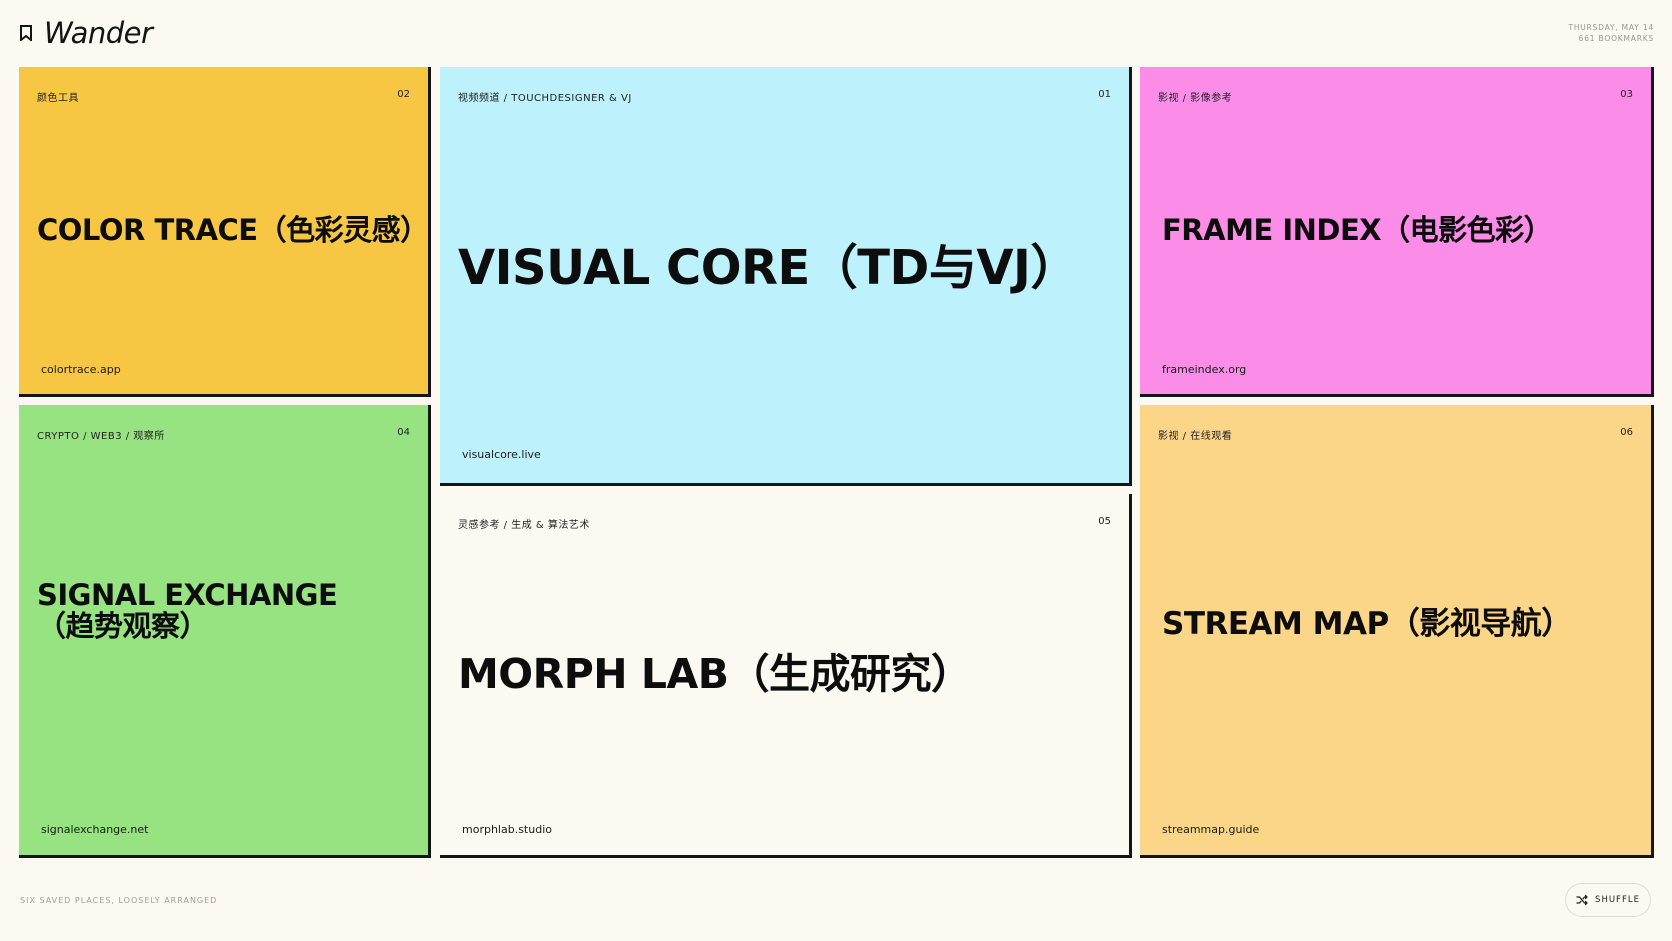 The height and width of the screenshot is (941, 1672). What do you see at coordinates (101, 436) in the screenshot?
I see `card-category: CRYPTO / WEB3 / 观察所` at bounding box center [101, 436].